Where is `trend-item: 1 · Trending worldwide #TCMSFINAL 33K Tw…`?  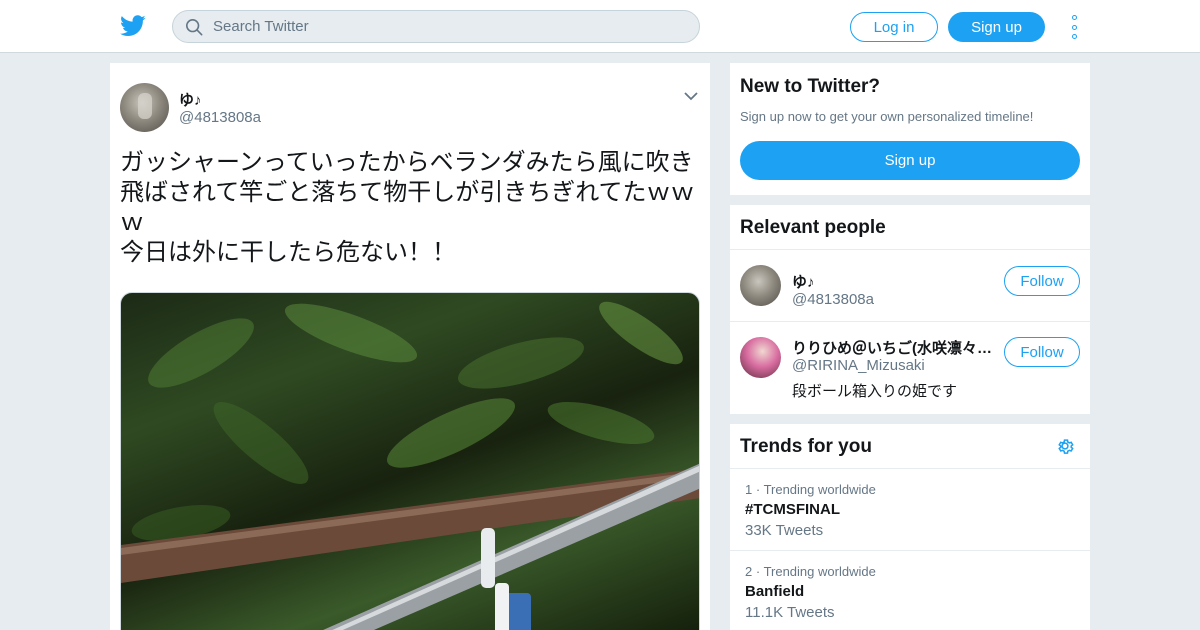
trend-item: 1 · Trending worldwide #TCMSFINAL 33K Tw… is located at coordinates (910, 510).